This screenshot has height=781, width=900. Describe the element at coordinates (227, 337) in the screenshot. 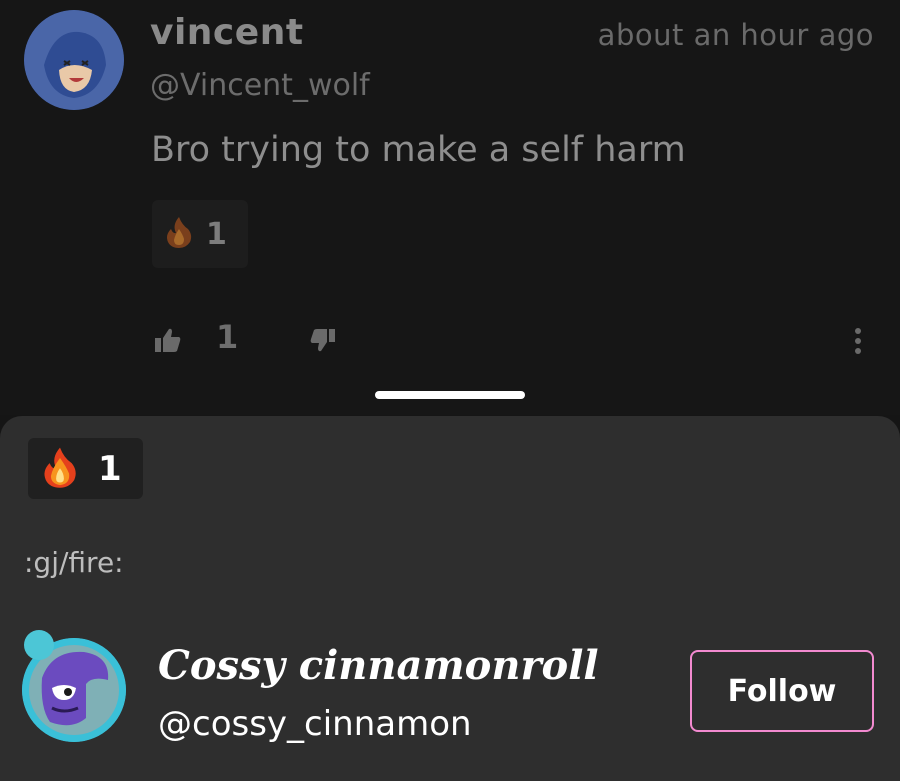

I see `like-count: 1` at that location.